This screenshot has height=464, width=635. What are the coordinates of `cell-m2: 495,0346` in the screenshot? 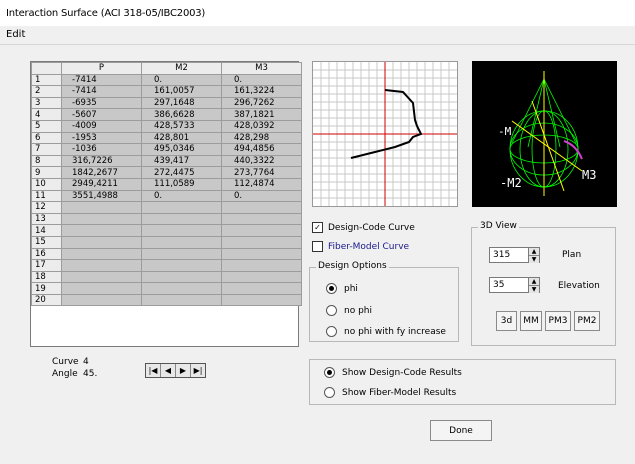 It's located at (181, 149).